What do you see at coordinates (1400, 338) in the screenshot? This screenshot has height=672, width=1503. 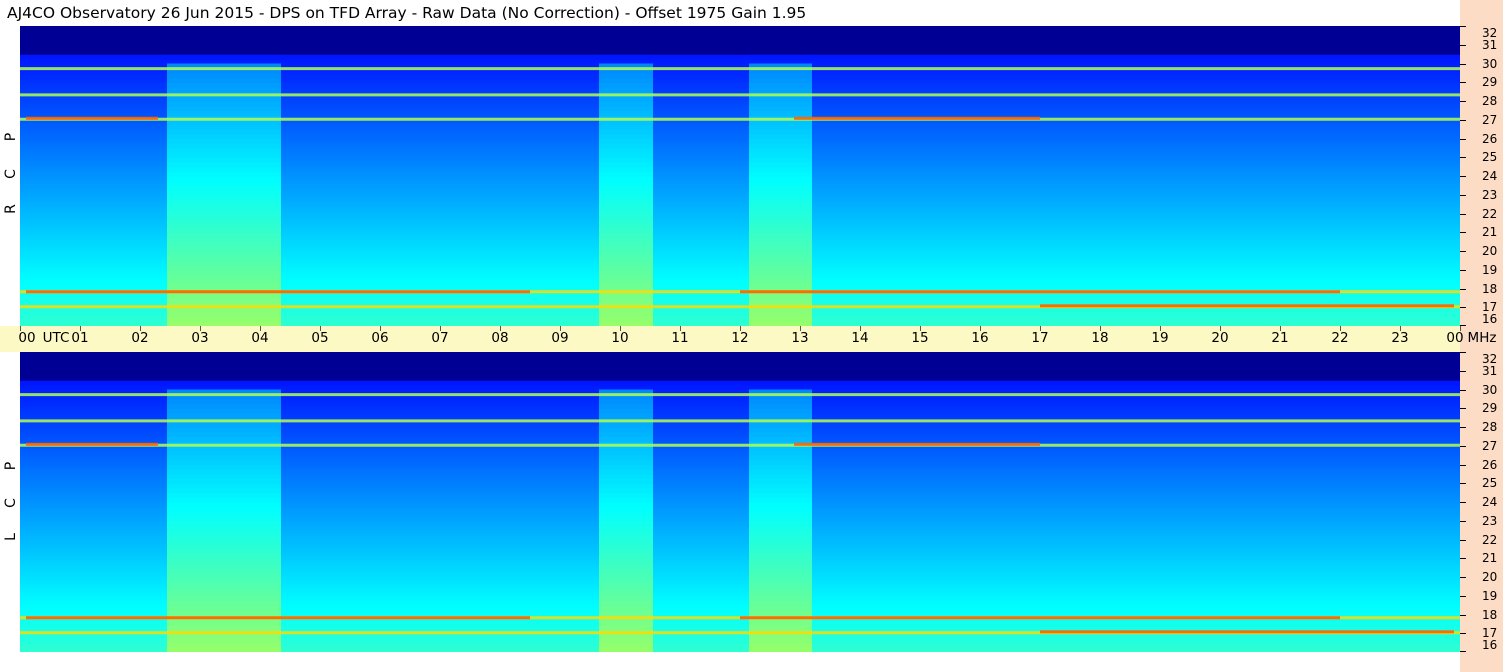 I see `hour-label: 23` at bounding box center [1400, 338].